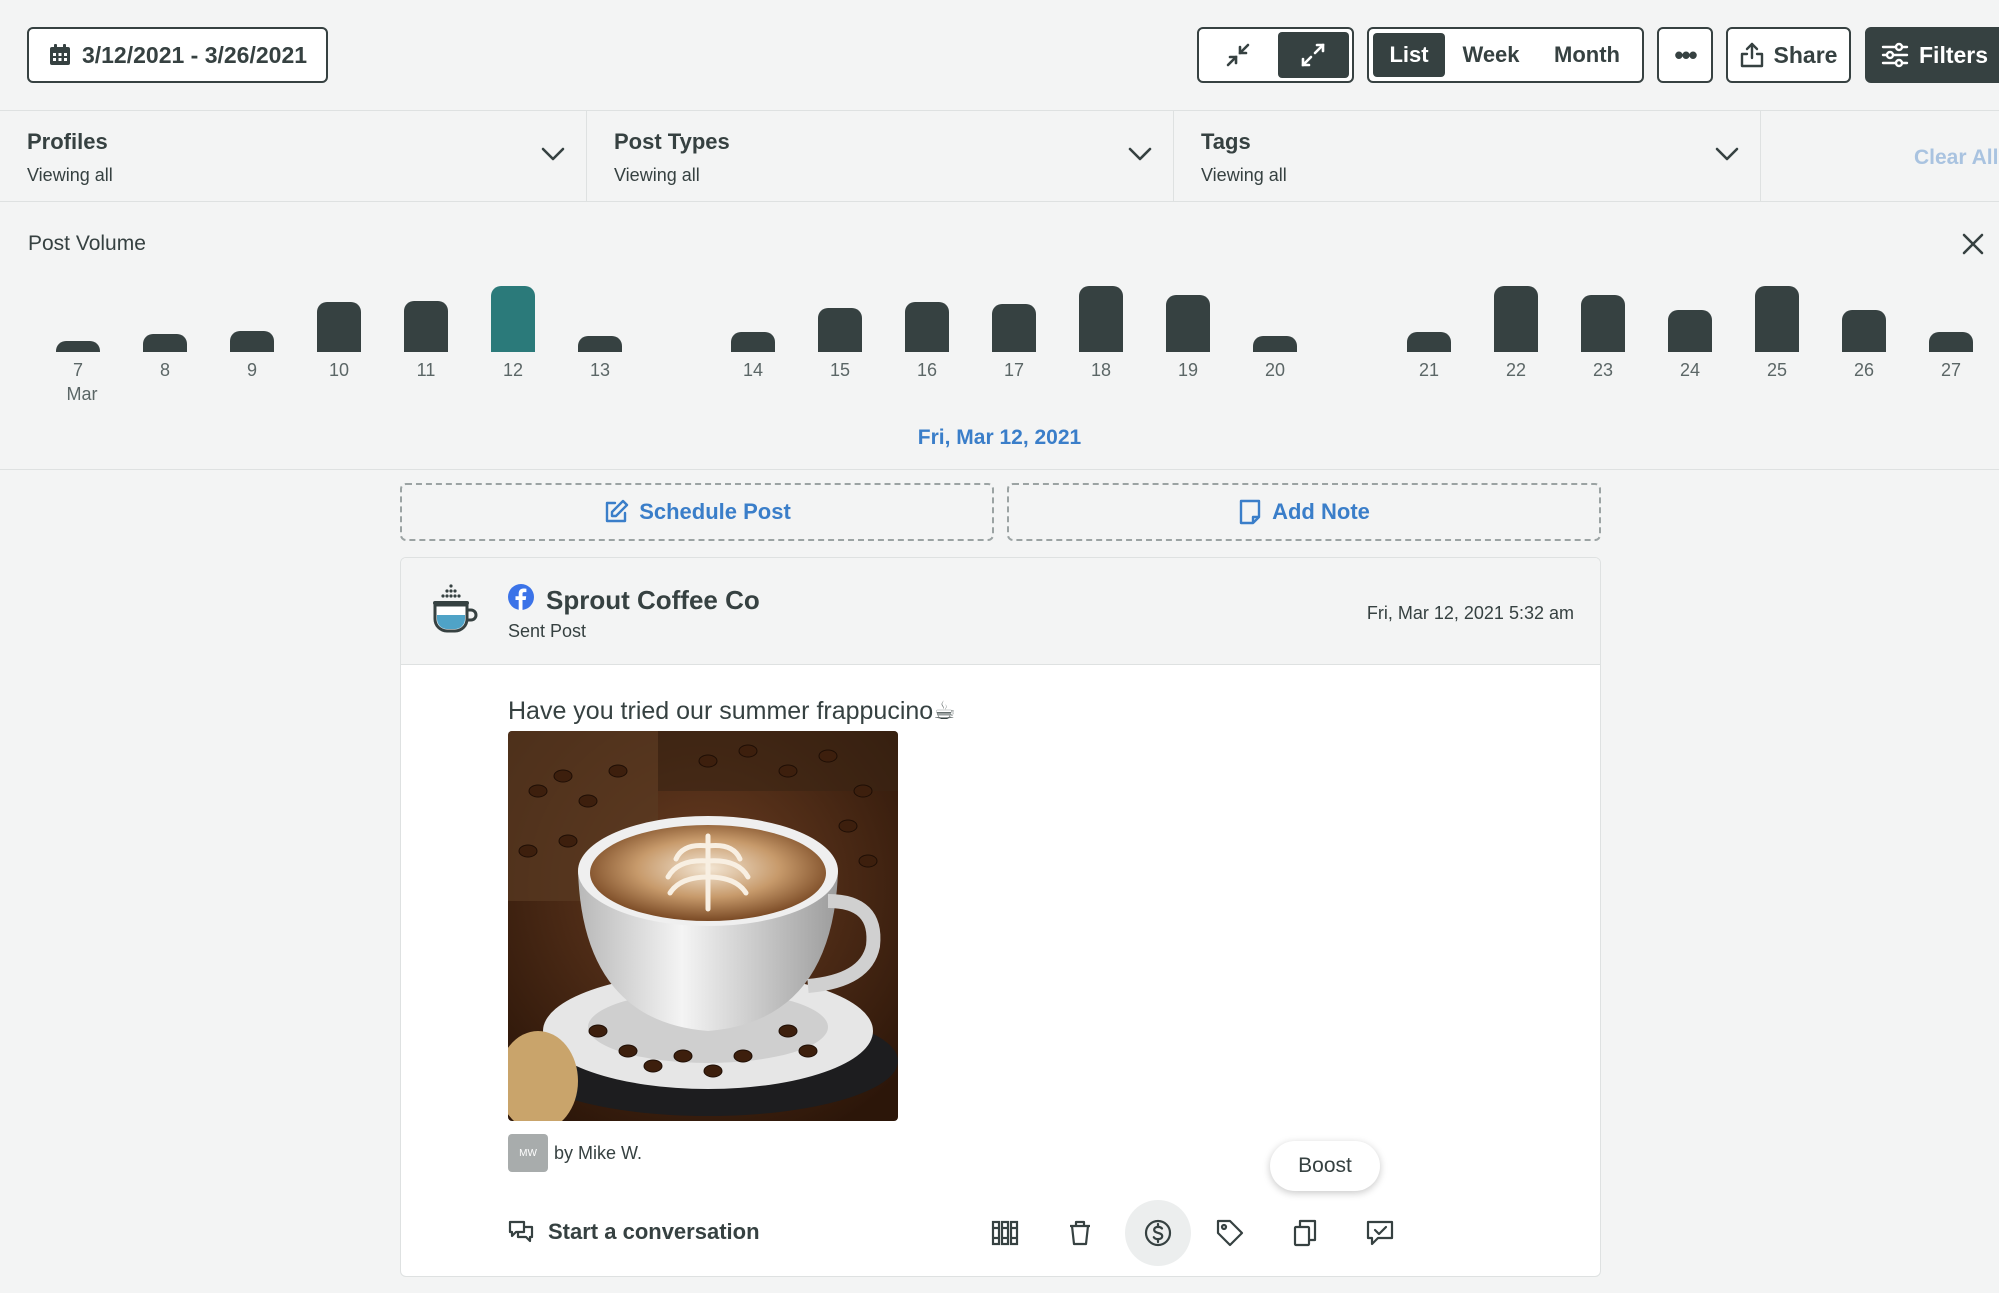 This screenshot has height=1293, width=1999. I want to click on day-label: 23, so click(1603, 370).